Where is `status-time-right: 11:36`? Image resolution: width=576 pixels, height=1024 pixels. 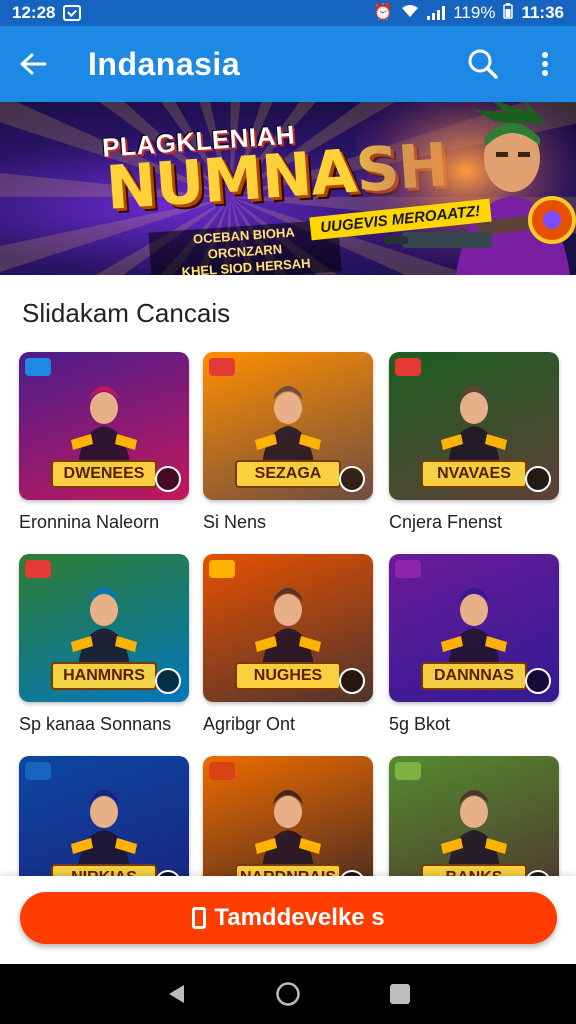
status-time-right: 11:36 is located at coordinates (542, 12).